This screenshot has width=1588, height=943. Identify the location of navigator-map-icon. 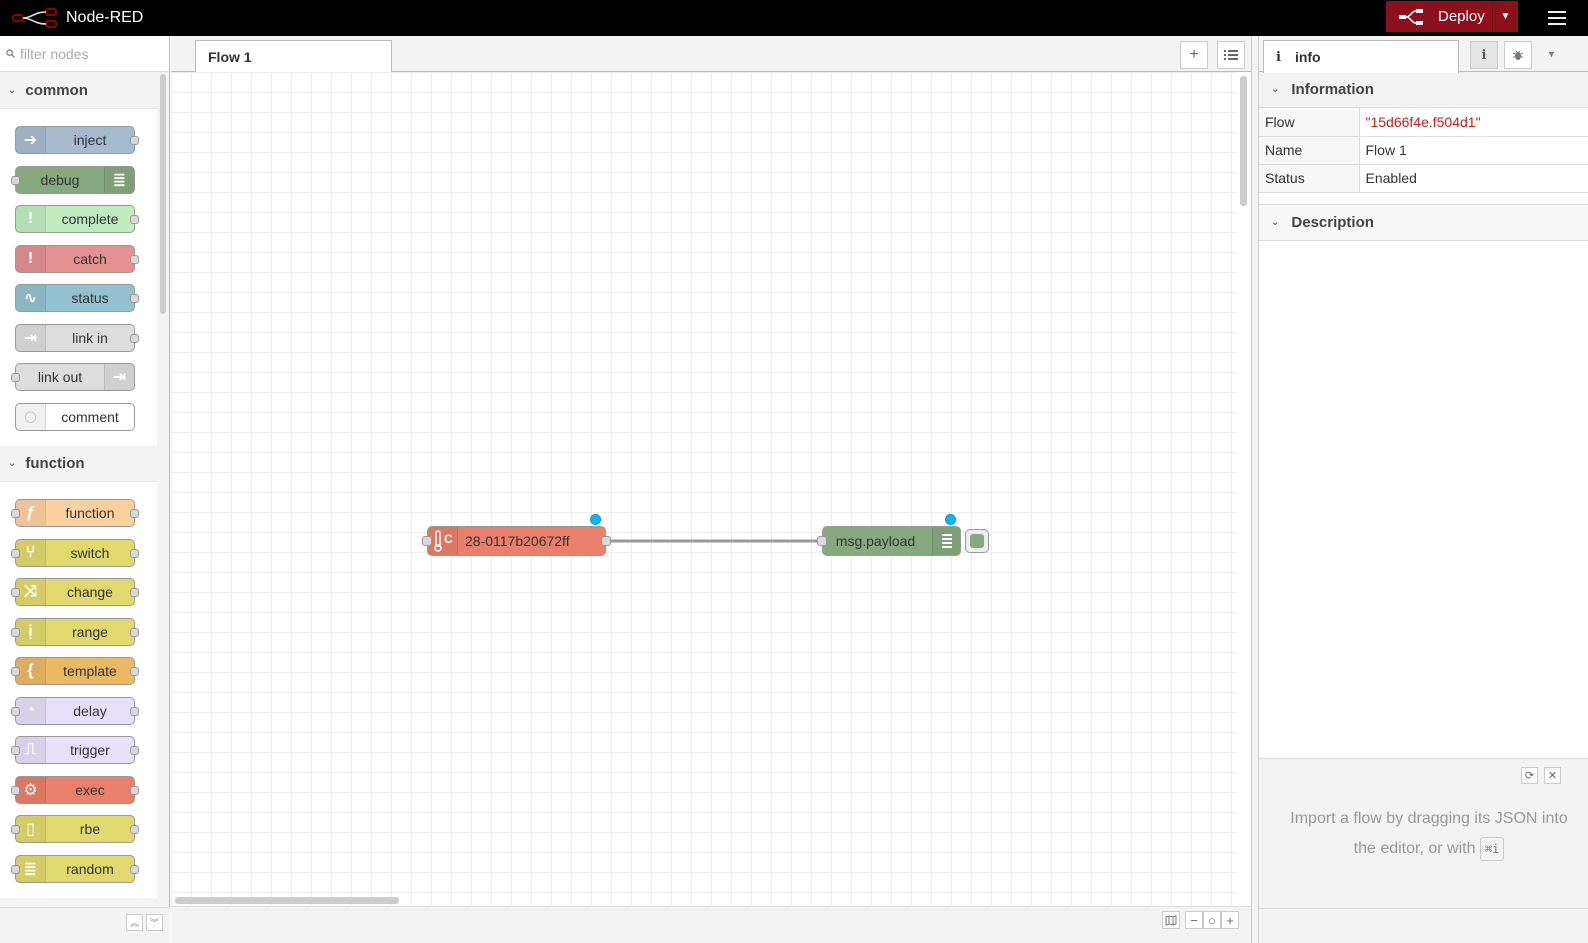
(1171, 920).